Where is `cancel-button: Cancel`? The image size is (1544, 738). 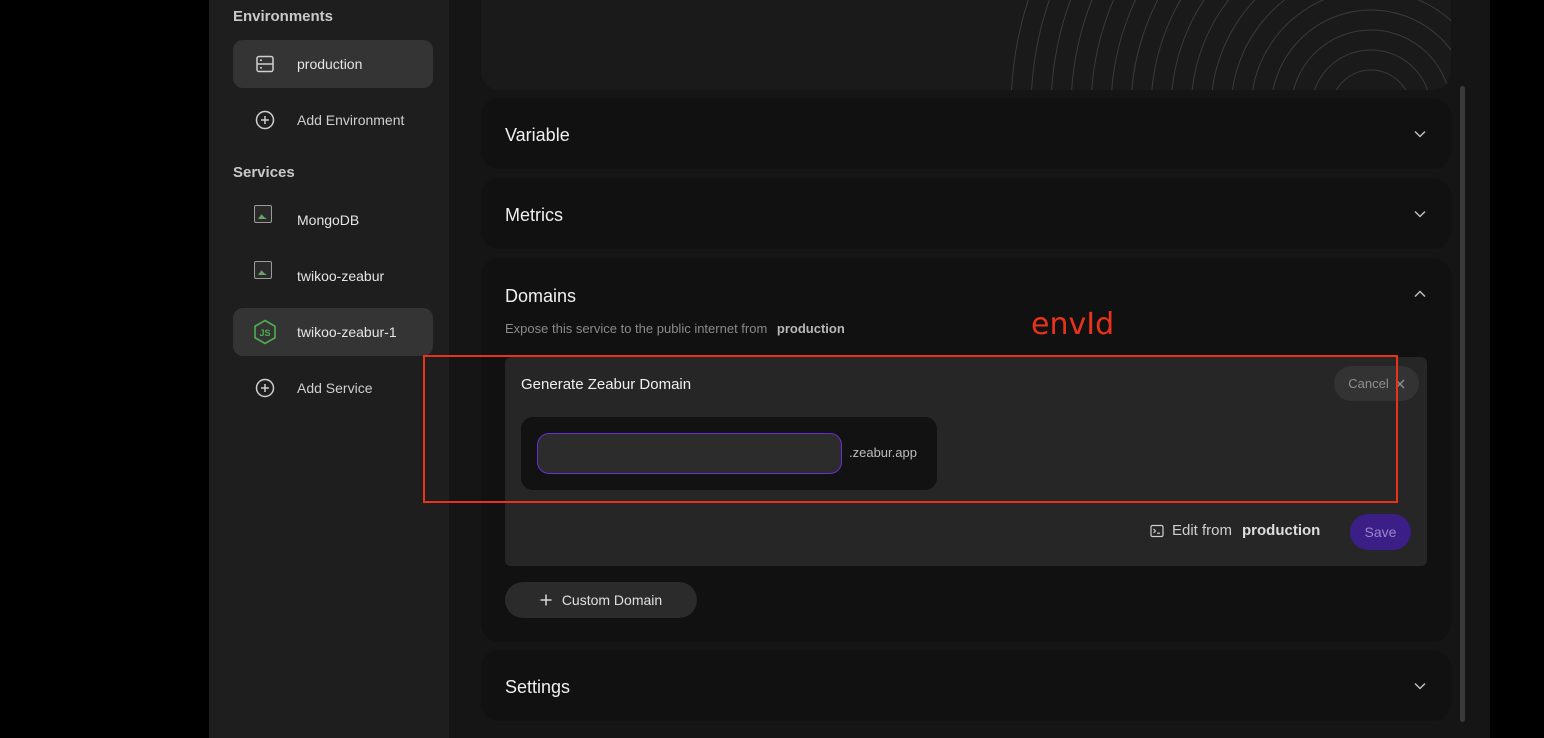
cancel-button: Cancel is located at coordinates (1376, 383).